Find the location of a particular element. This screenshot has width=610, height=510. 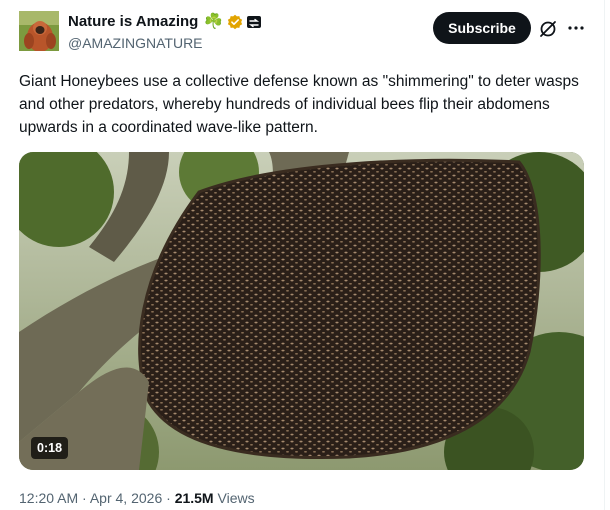

verified-badge-icon is located at coordinates (235, 22).